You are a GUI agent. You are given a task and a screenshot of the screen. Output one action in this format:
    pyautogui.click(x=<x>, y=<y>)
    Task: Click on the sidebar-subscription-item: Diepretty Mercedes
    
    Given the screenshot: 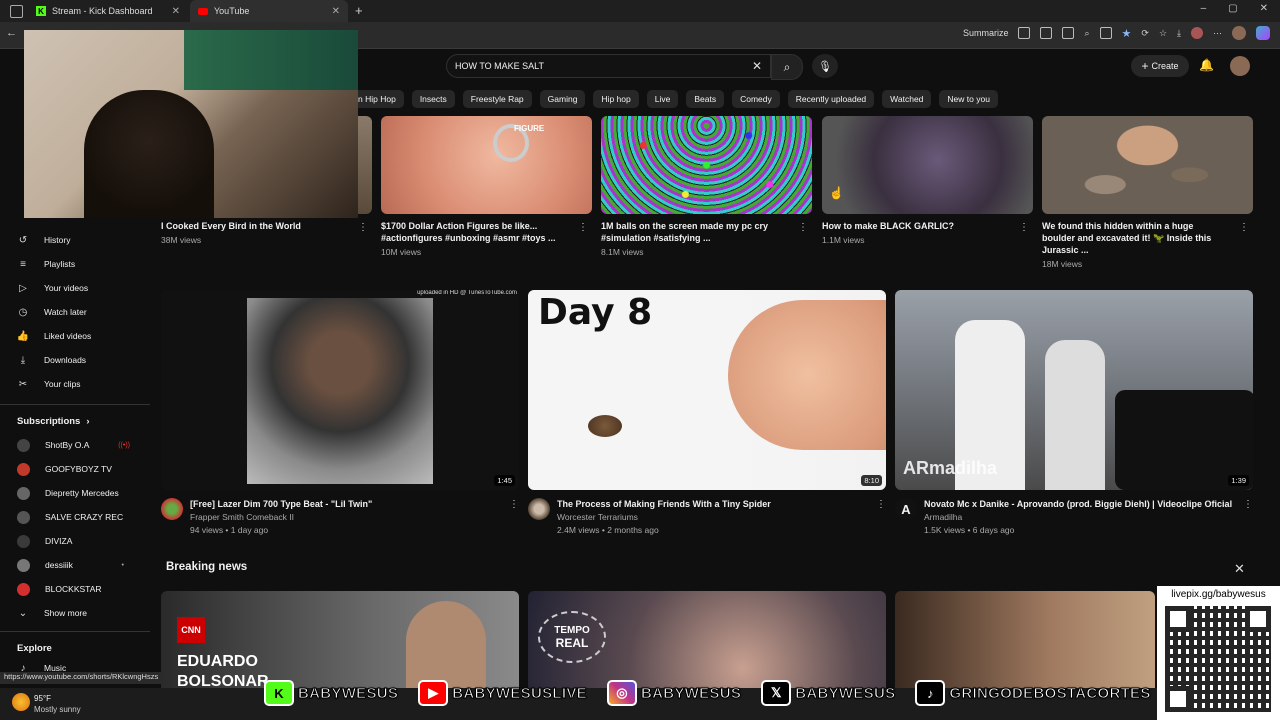 What is the action you would take?
    pyautogui.click(x=75, y=493)
    